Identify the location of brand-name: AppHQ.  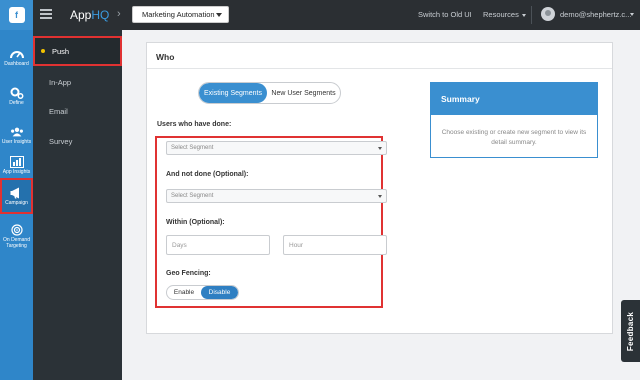
(90, 15).